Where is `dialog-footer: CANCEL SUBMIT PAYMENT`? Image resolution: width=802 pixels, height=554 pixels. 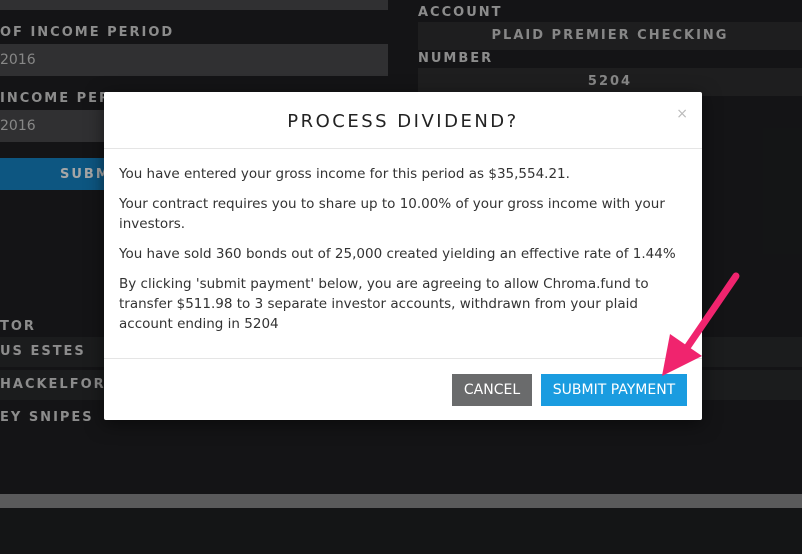
dialog-footer: CANCEL SUBMIT PAYMENT is located at coordinates (403, 389).